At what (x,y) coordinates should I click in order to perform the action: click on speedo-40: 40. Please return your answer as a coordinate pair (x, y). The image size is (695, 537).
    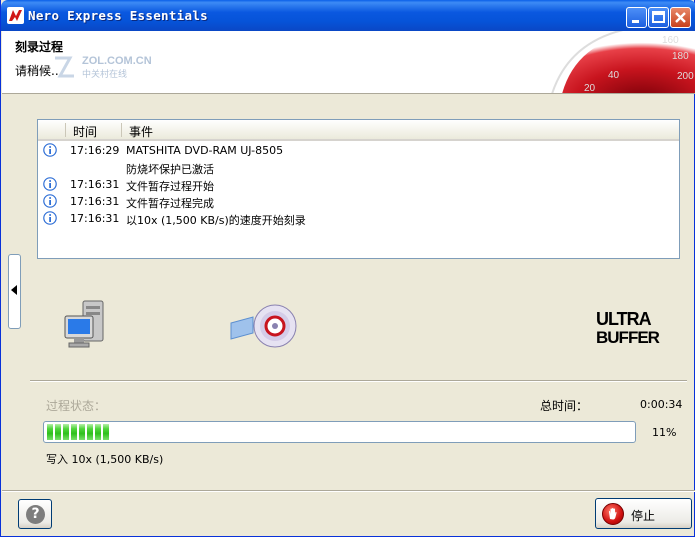
    Looking at the image, I should click on (614, 75).